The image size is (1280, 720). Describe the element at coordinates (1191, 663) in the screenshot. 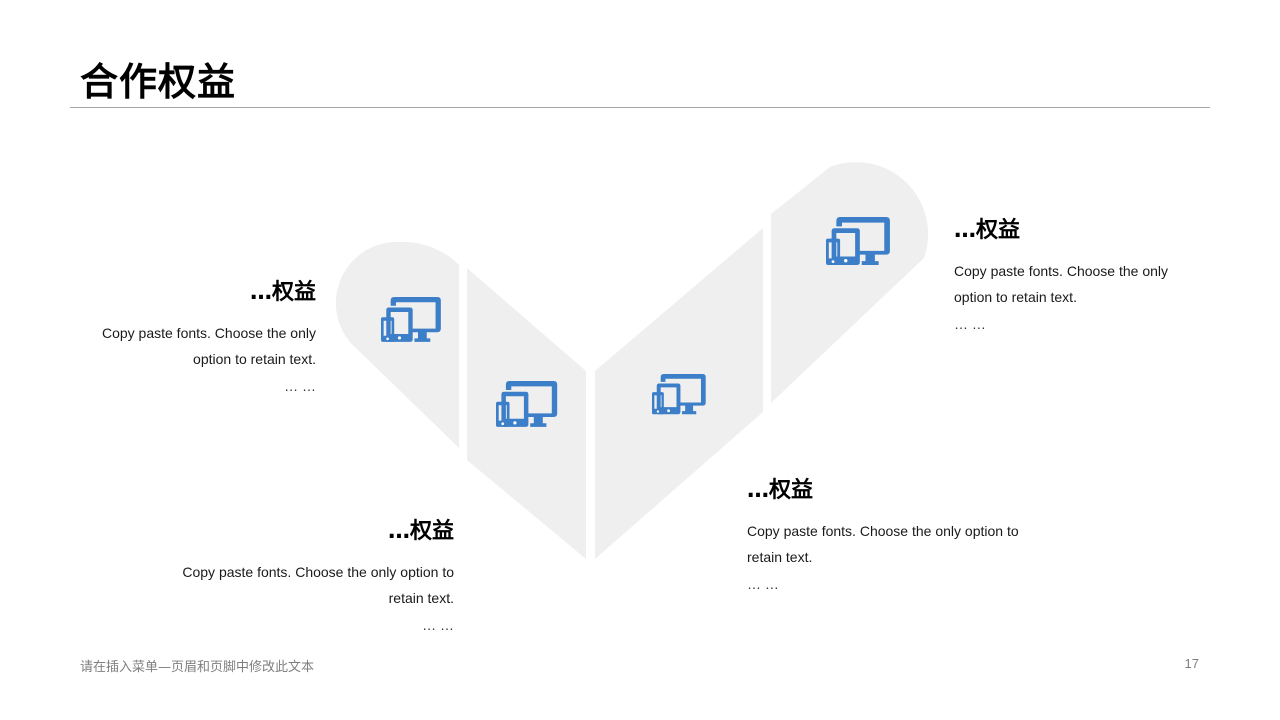

I see `page-number: 17` at that location.